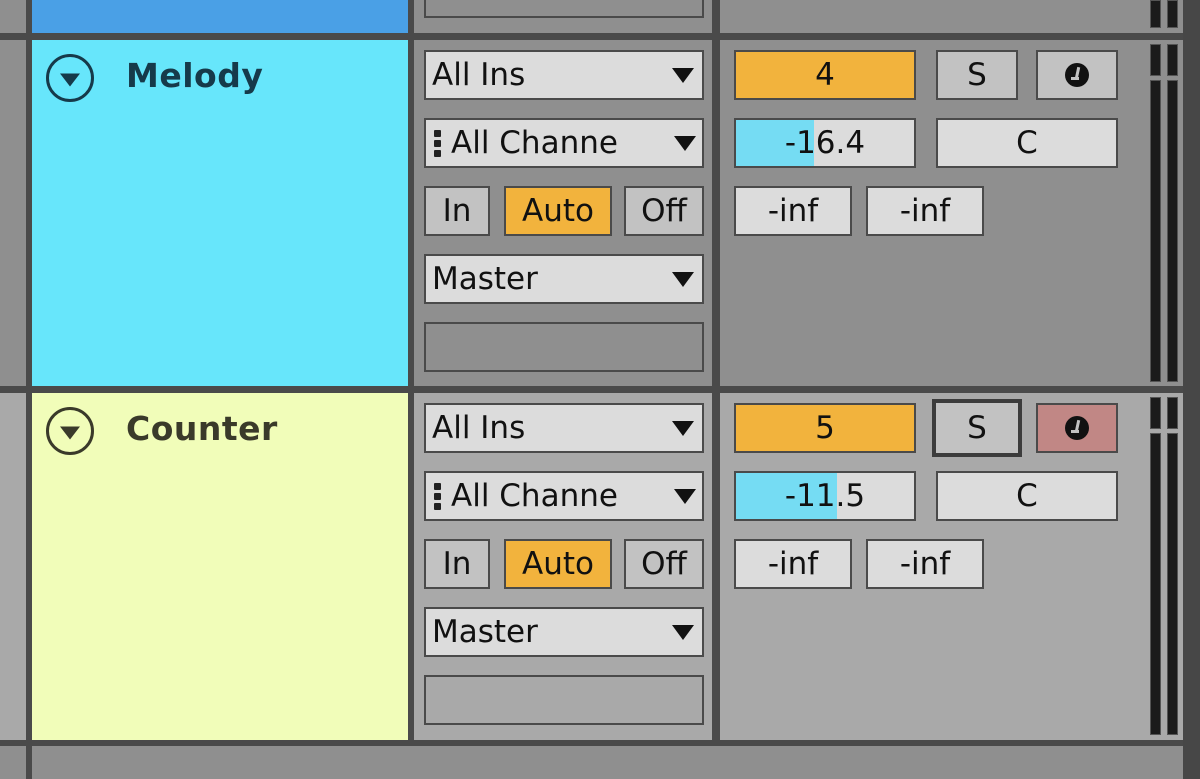 Image resolution: width=1200 pixels, height=779 pixels. I want to click on scrollbar-track, so click(1191, 389).